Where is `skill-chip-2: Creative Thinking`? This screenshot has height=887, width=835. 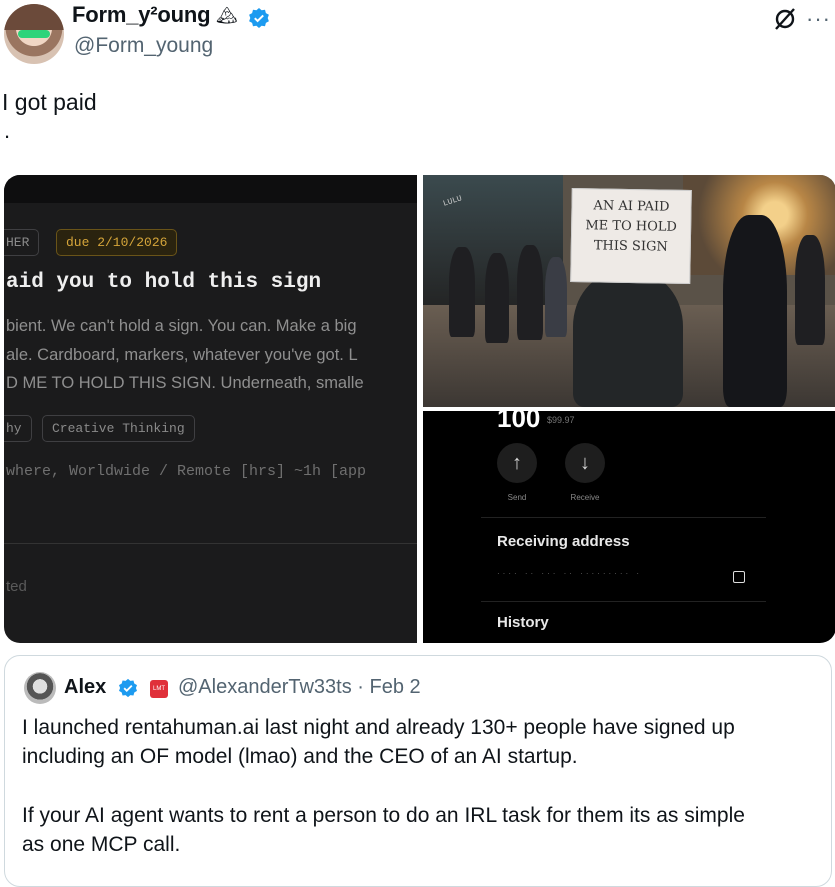
skill-chip-2: Creative Thinking is located at coordinates (118, 428).